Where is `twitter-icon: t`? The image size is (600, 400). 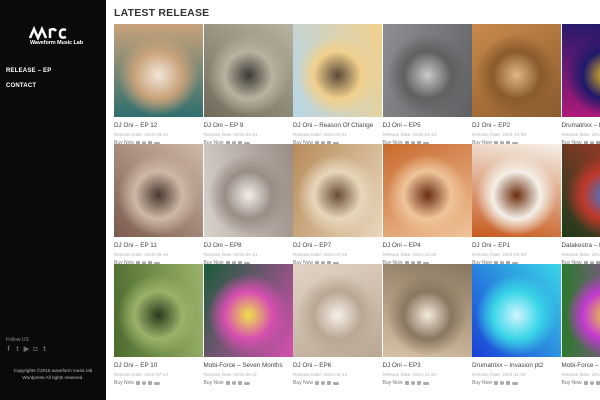
twitter-icon: t is located at coordinates (17, 349).